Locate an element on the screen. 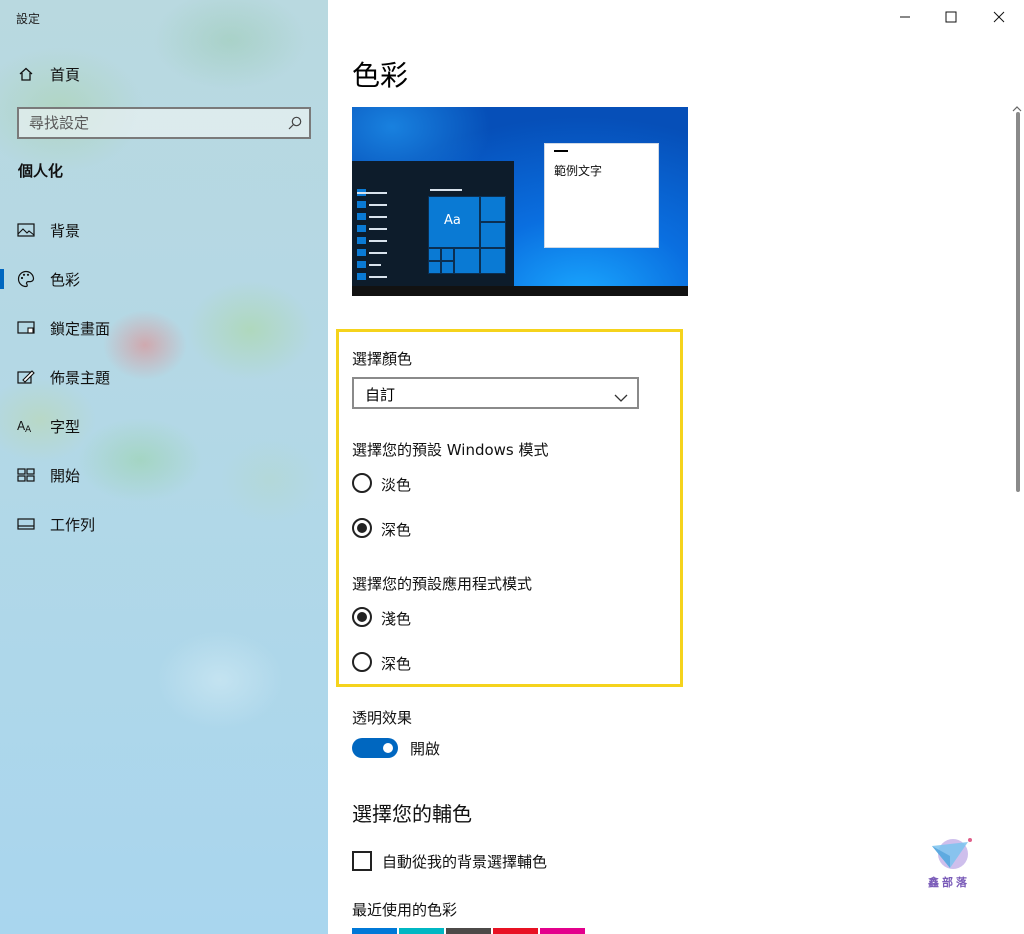  start-icon is located at coordinates (26, 475).